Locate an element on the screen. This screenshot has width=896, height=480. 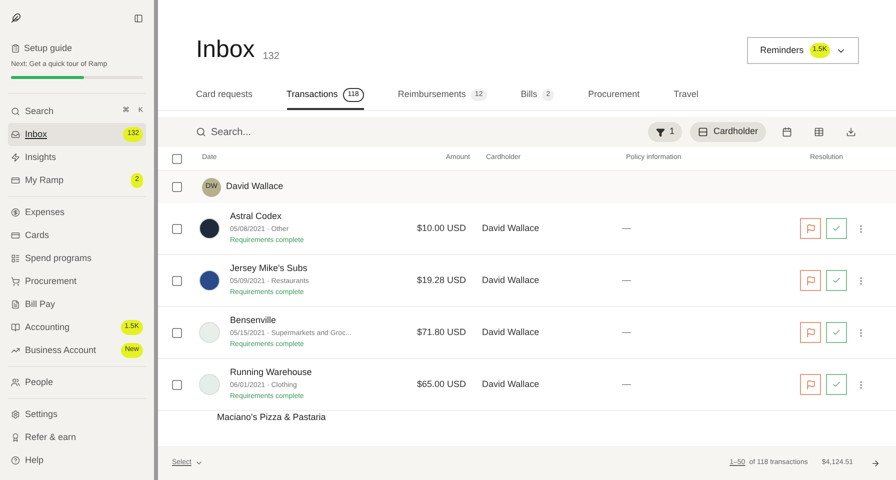
amount-cell-text: $71.80 USD is located at coordinates (441, 332).